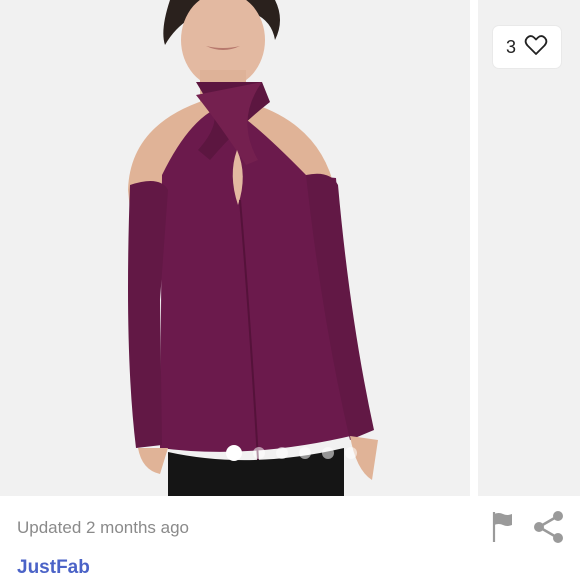 This screenshot has width=580, height=580. Describe the element at coordinates (53, 568) in the screenshot. I see `brand-link: JustFab` at that location.